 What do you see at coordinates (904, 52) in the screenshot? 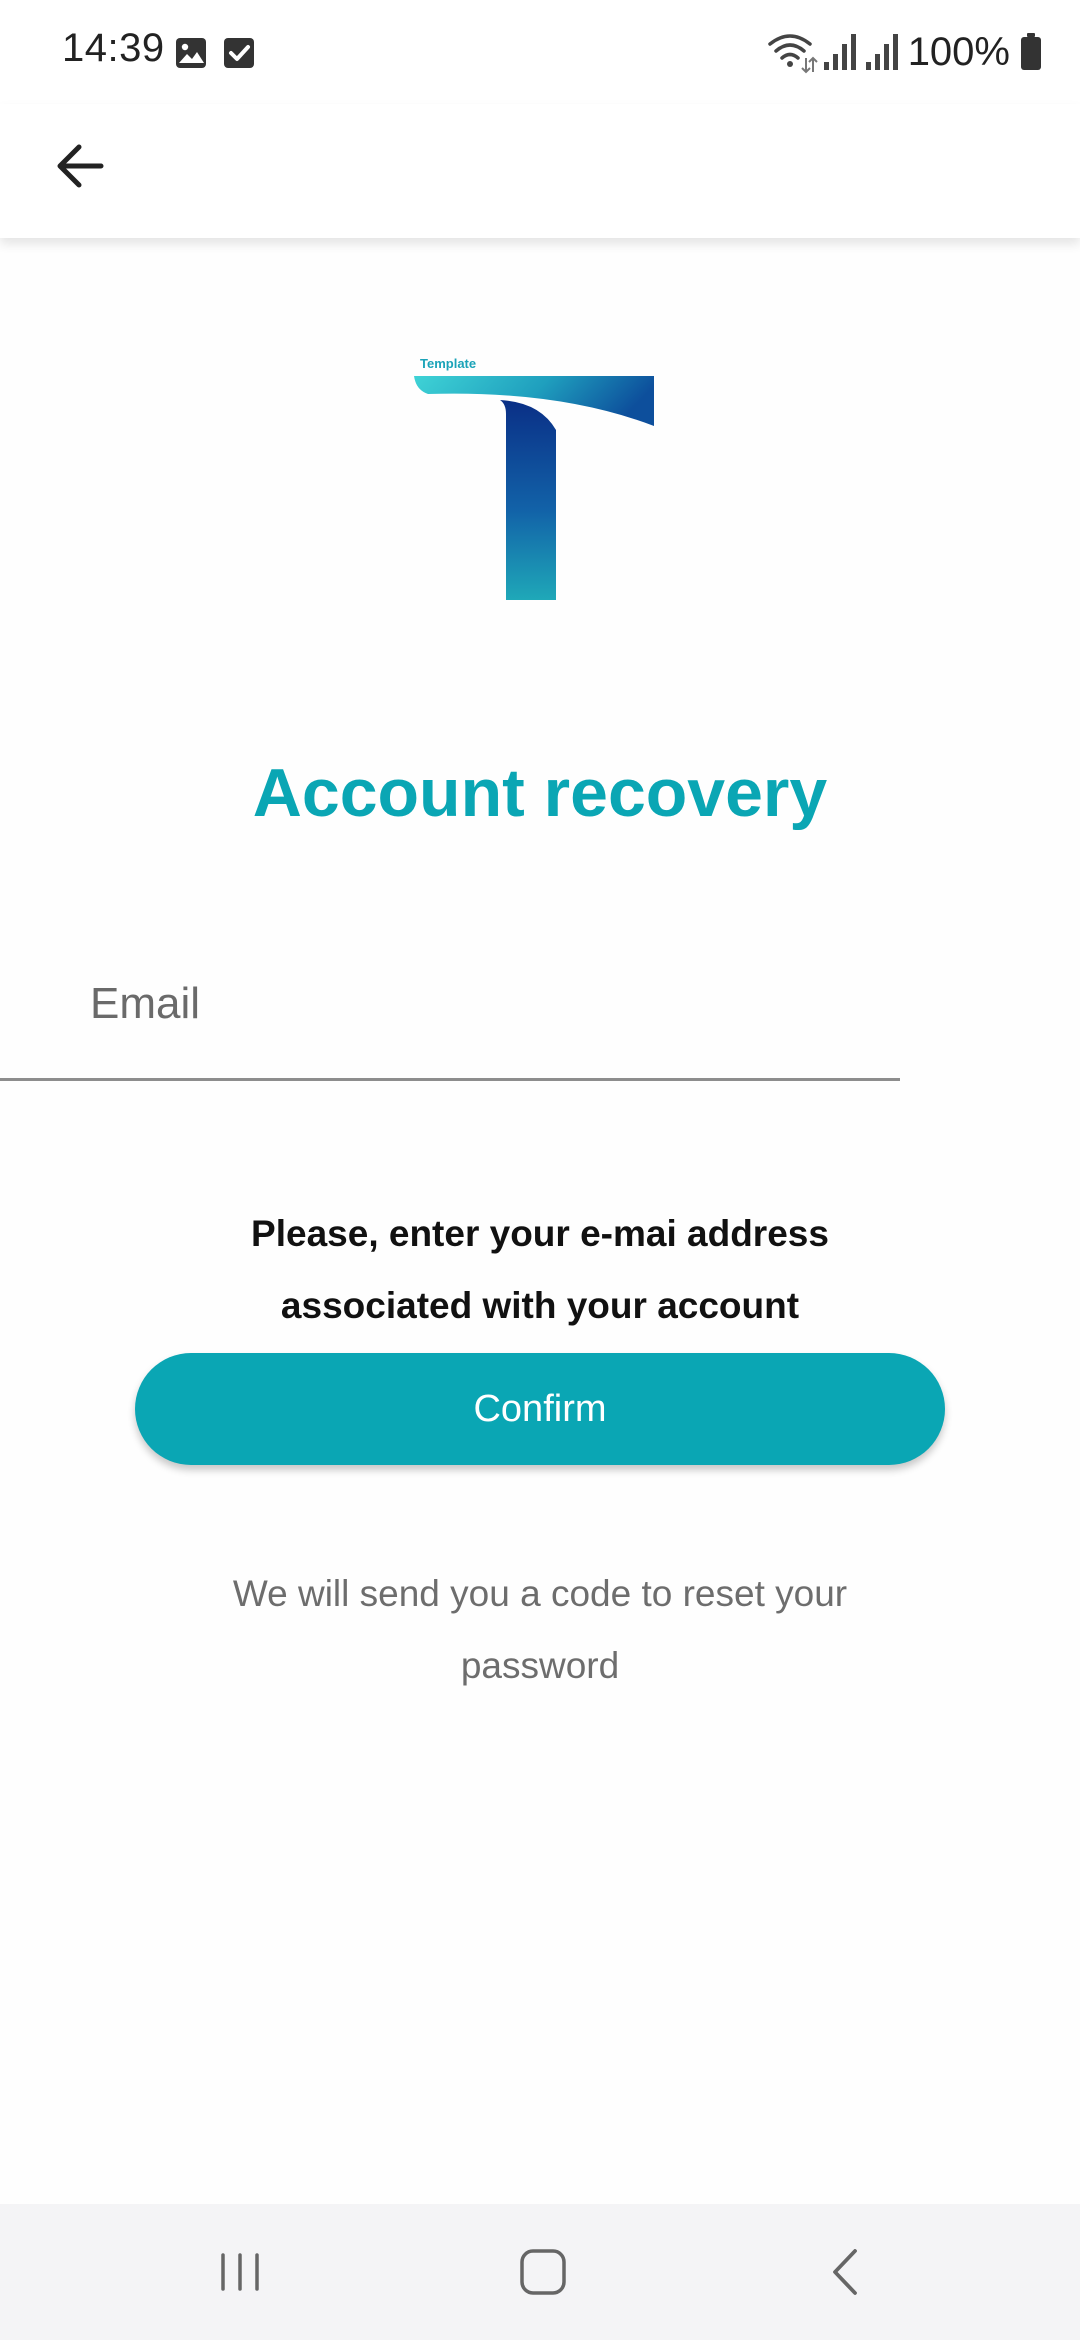
I see `status-icons: 100%` at bounding box center [904, 52].